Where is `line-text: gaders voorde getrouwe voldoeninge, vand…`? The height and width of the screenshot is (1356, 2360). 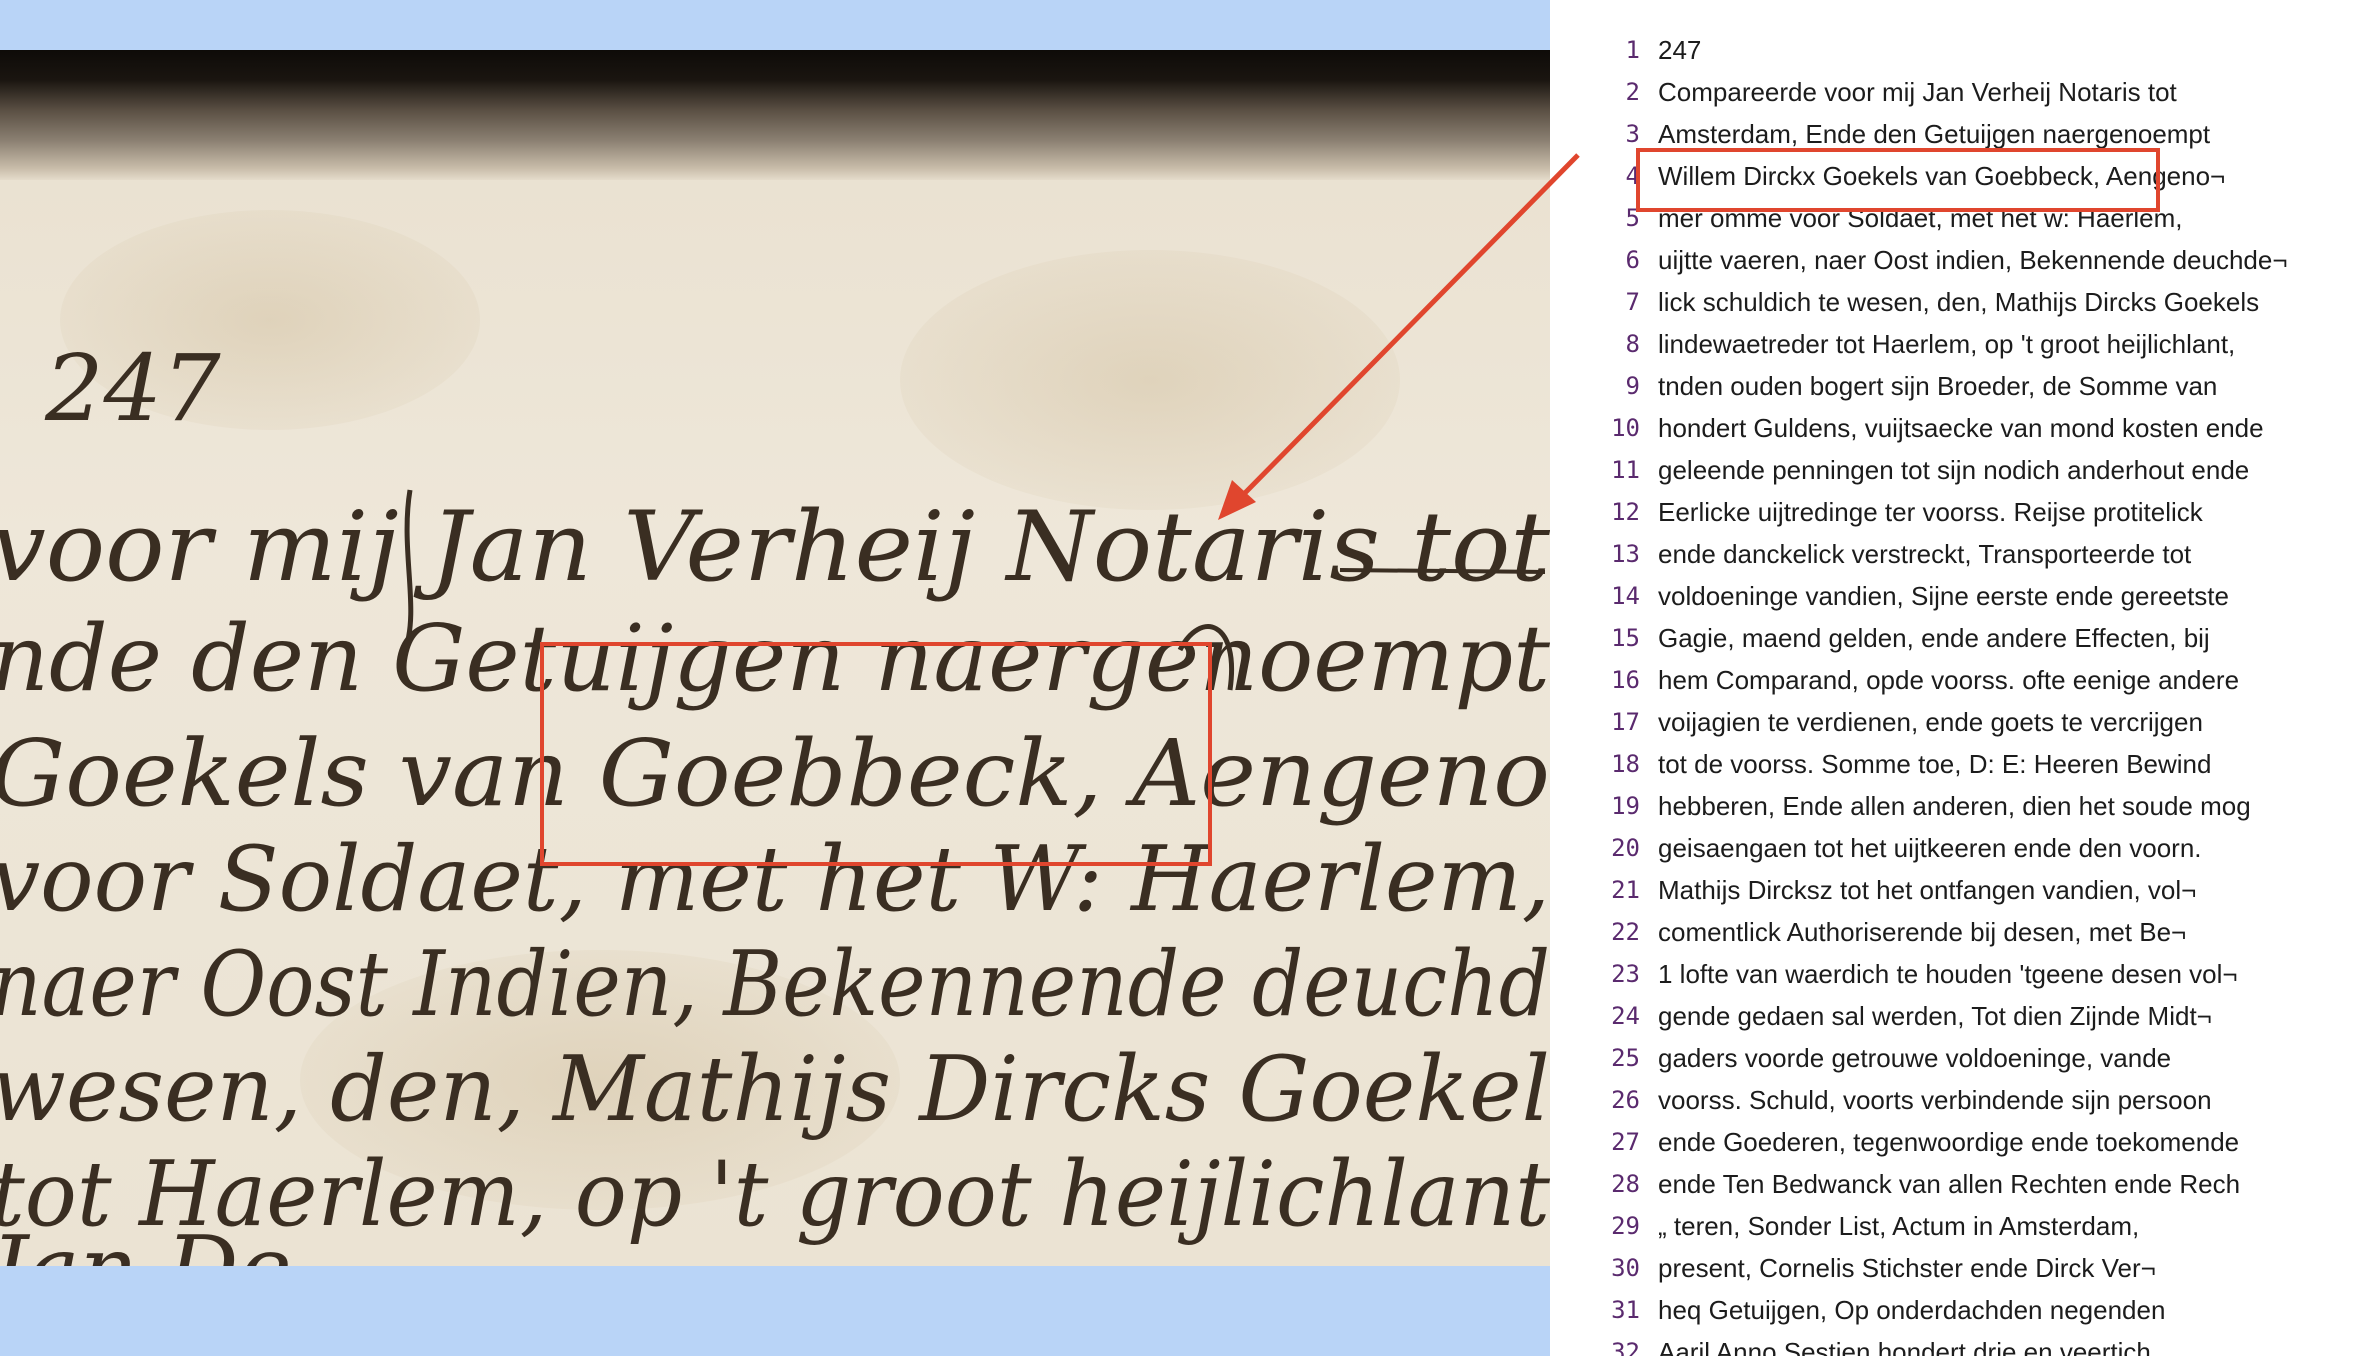 line-text: gaders voorde getrouwe voldoeninge, vand… is located at coordinates (1914, 1058).